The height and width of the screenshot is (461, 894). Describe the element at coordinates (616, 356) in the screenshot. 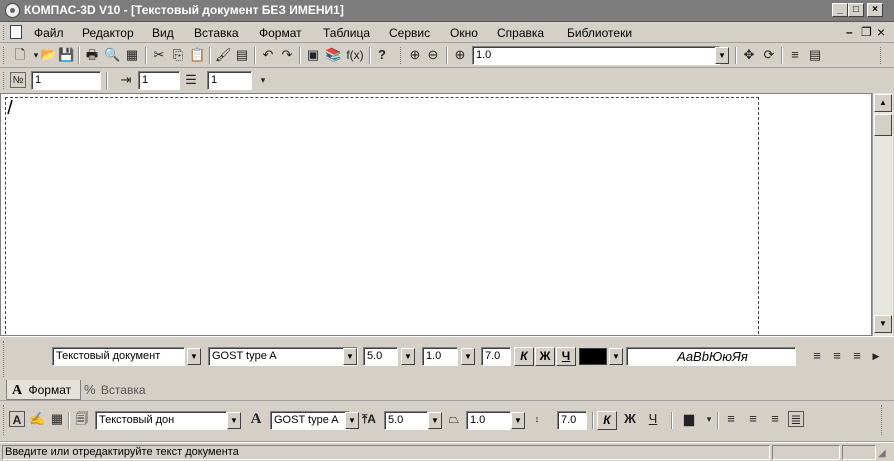

I see `color-dropdown-button: ▼` at that location.